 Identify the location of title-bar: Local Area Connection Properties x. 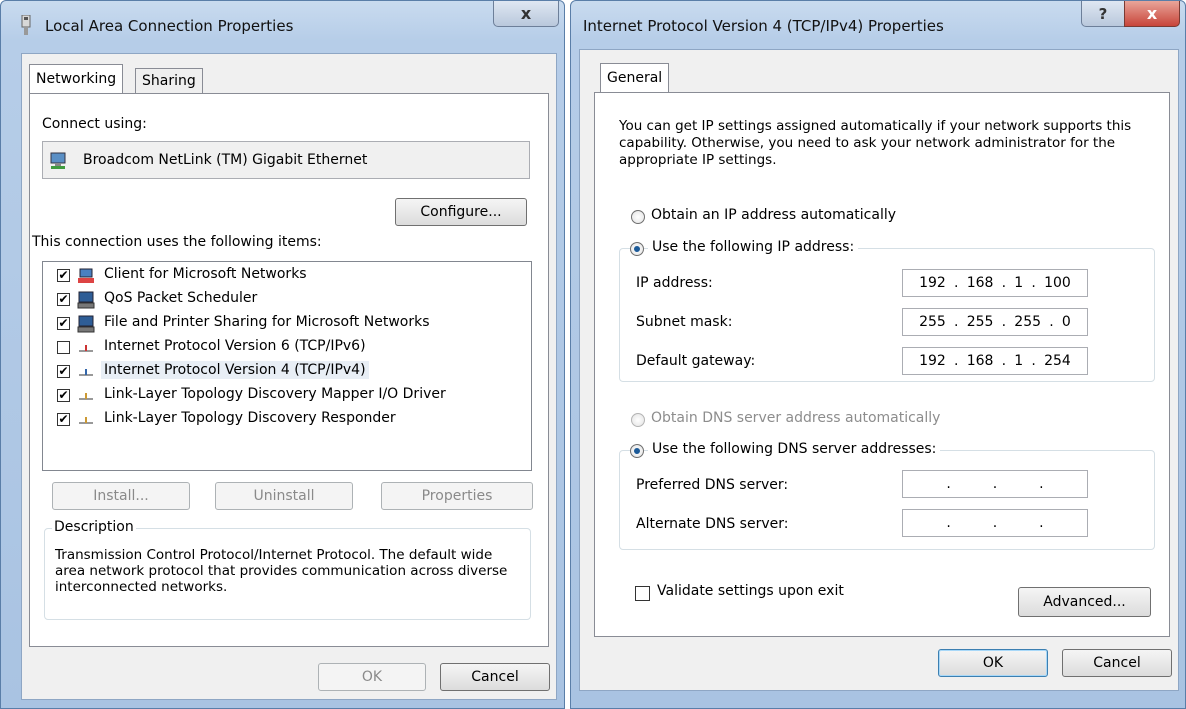
(282, 27).